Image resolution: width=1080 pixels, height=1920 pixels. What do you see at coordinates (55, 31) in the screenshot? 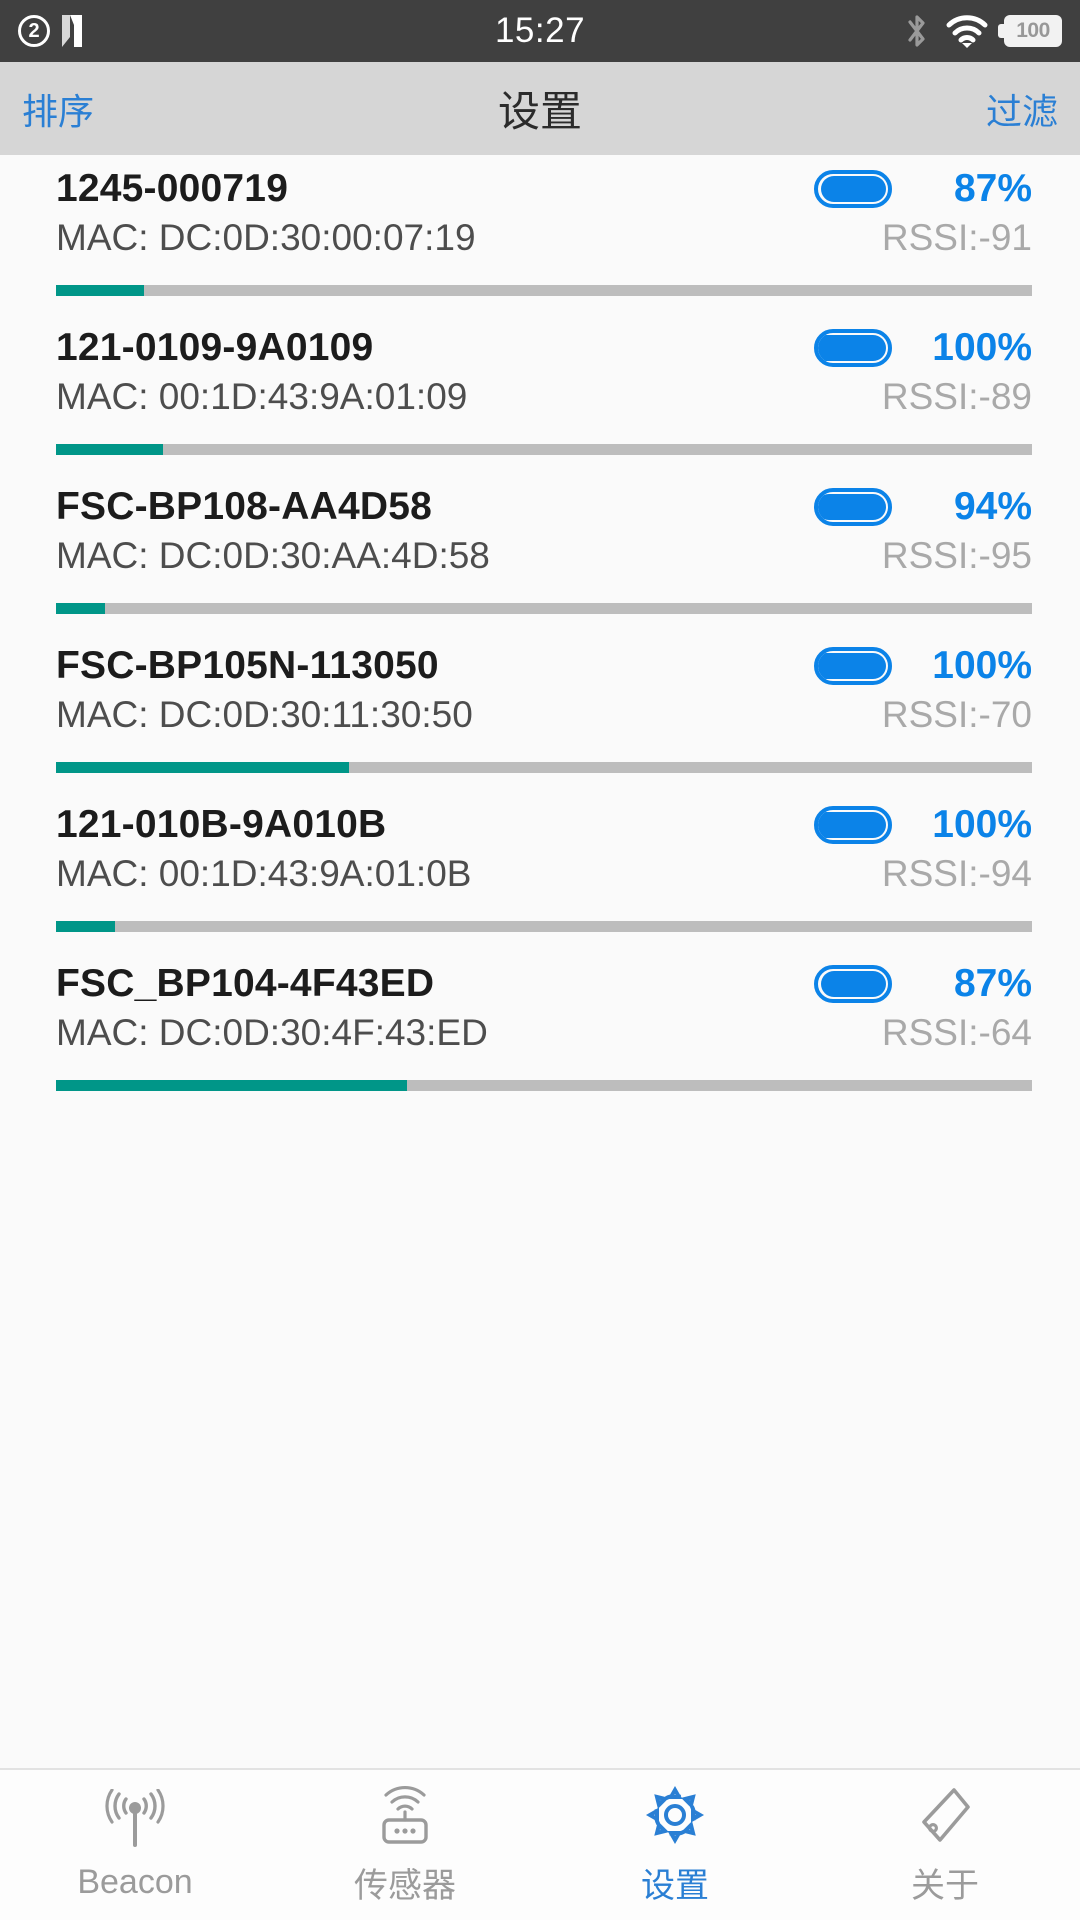
I see `status-bar-left: 2` at bounding box center [55, 31].